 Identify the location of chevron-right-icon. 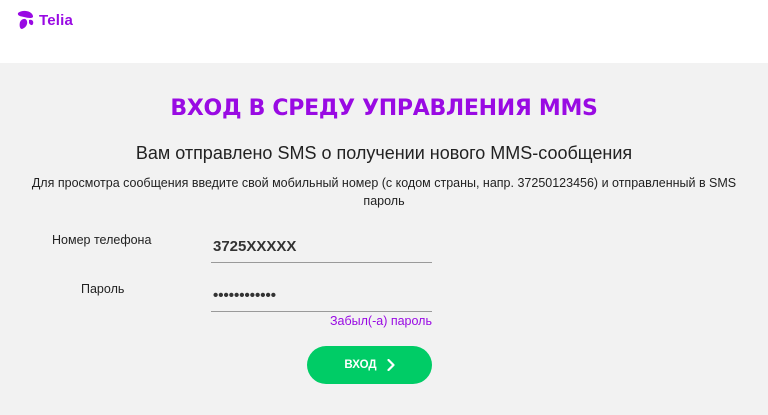
(391, 365).